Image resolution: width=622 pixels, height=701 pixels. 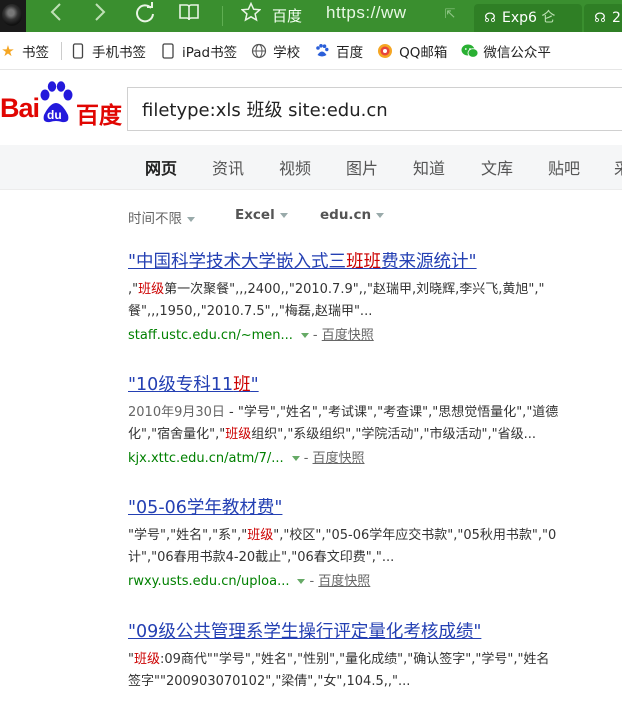 I want to click on bookmark-label: 百度, so click(x=350, y=52).